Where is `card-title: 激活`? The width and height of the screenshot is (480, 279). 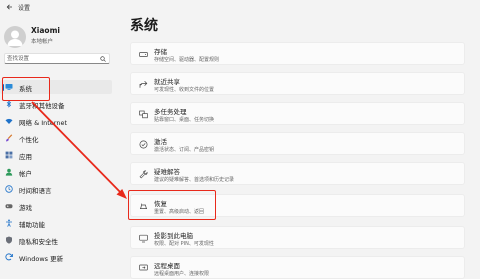 card-title: 激活 is located at coordinates (160, 142).